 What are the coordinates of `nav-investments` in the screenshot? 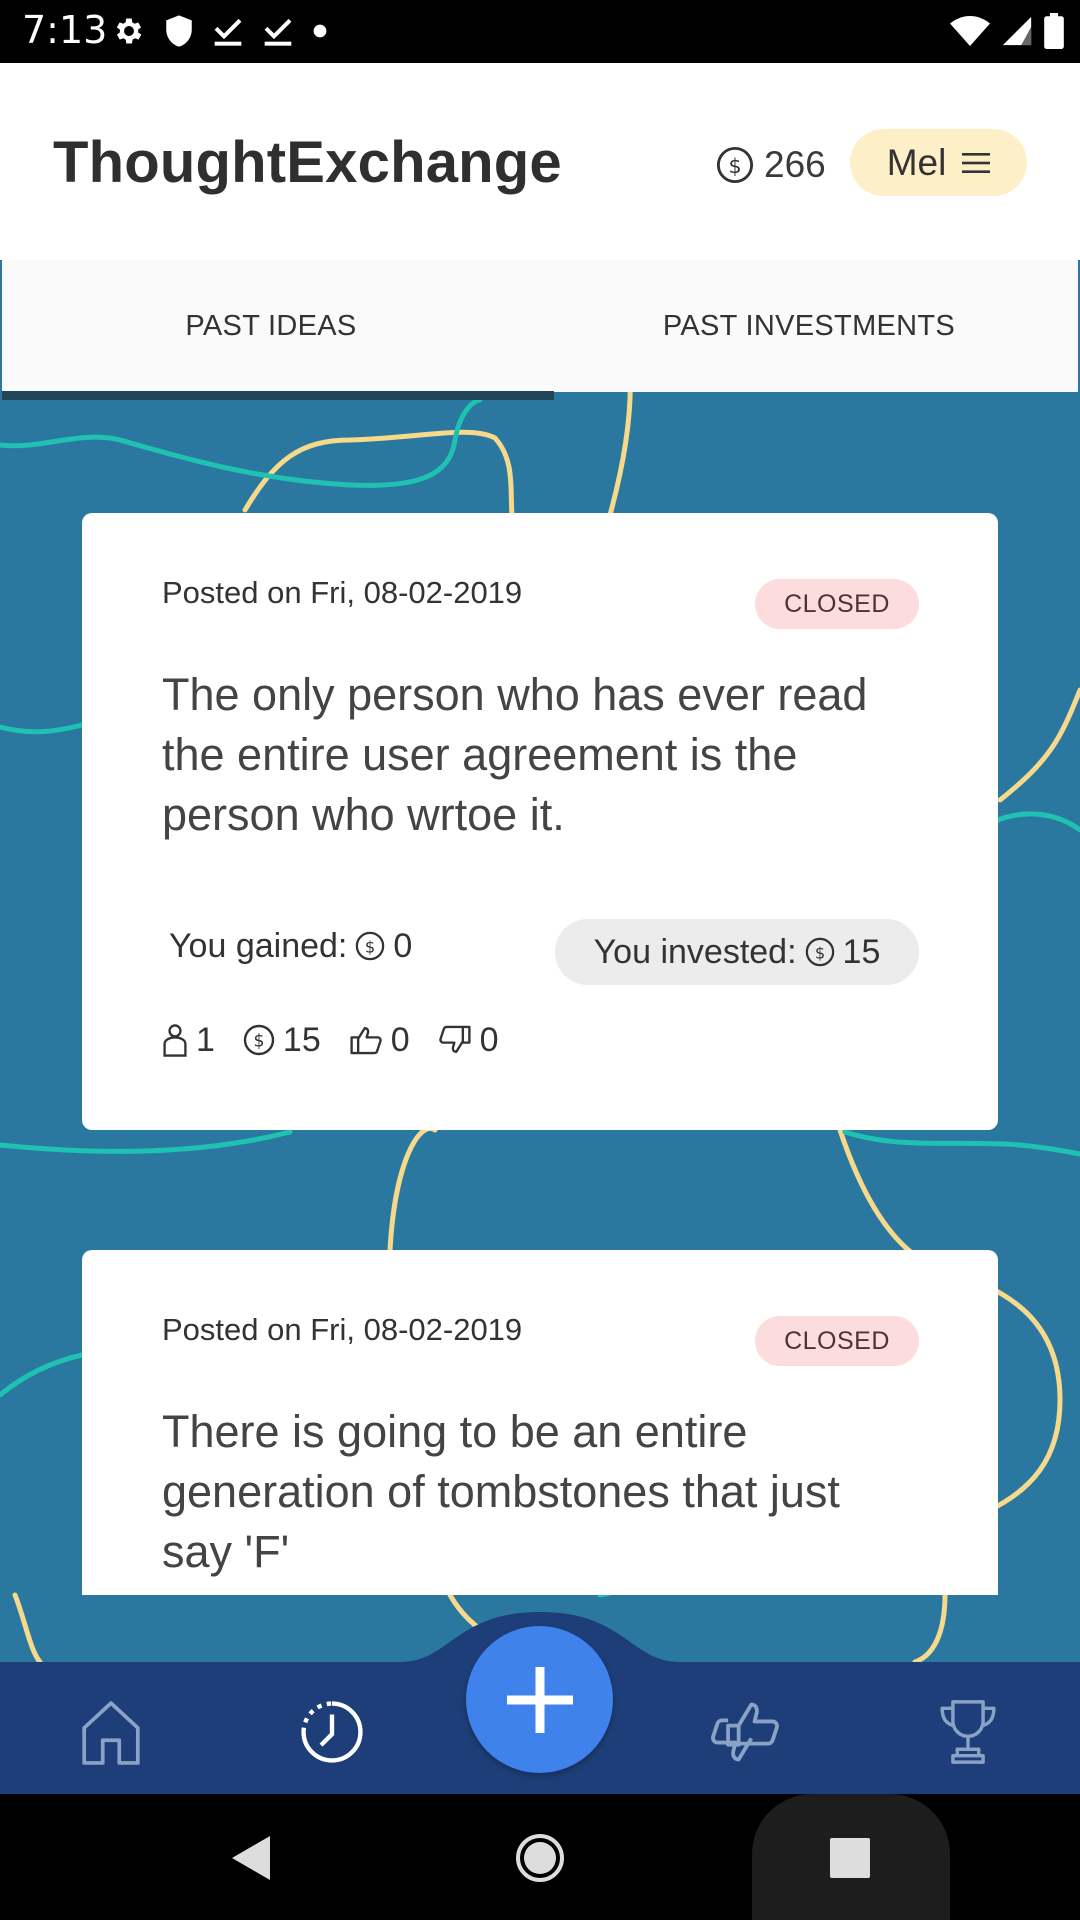 It's located at (745, 1732).